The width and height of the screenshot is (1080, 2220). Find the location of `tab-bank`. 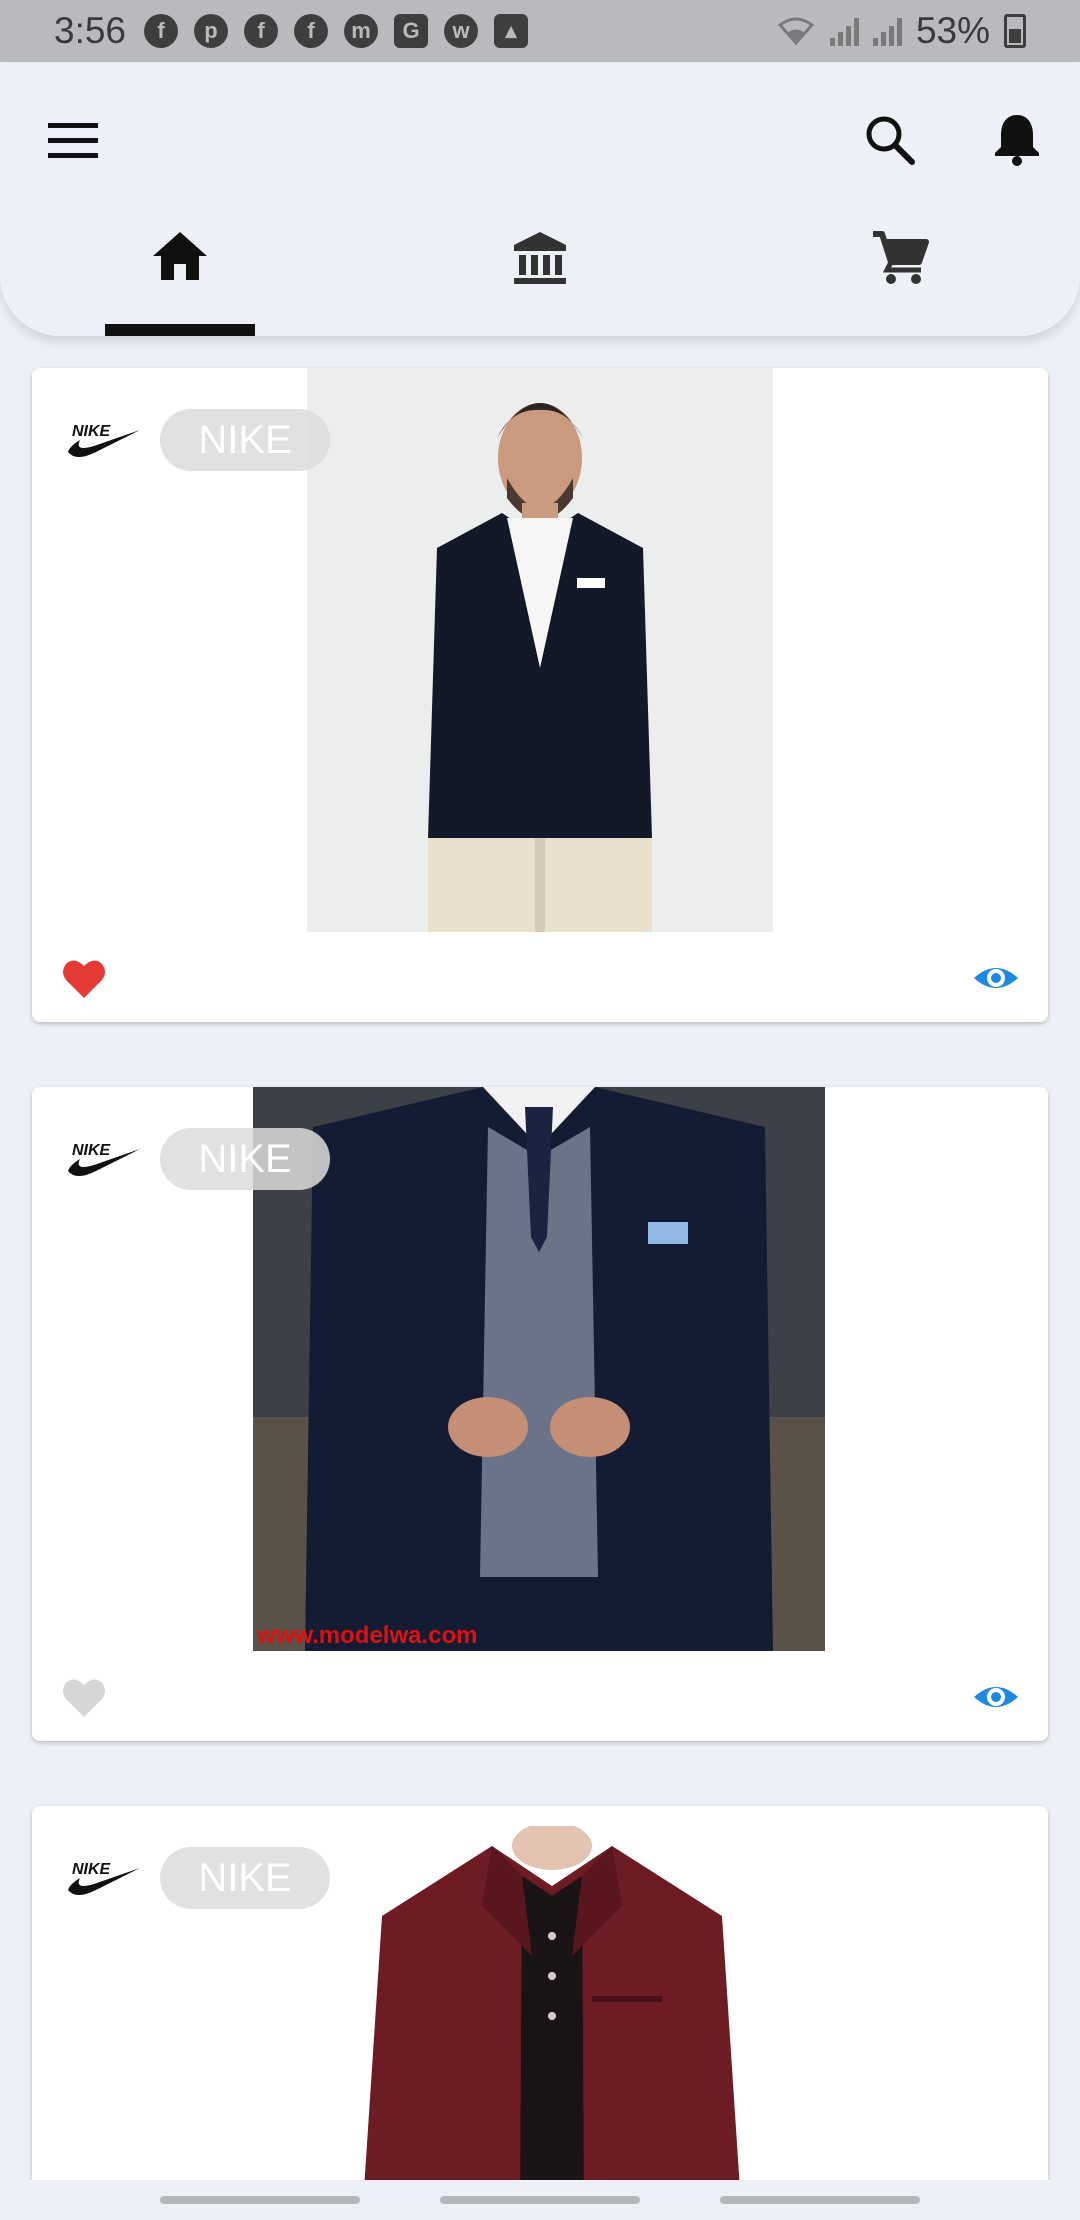

tab-bank is located at coordinates (540, 279).